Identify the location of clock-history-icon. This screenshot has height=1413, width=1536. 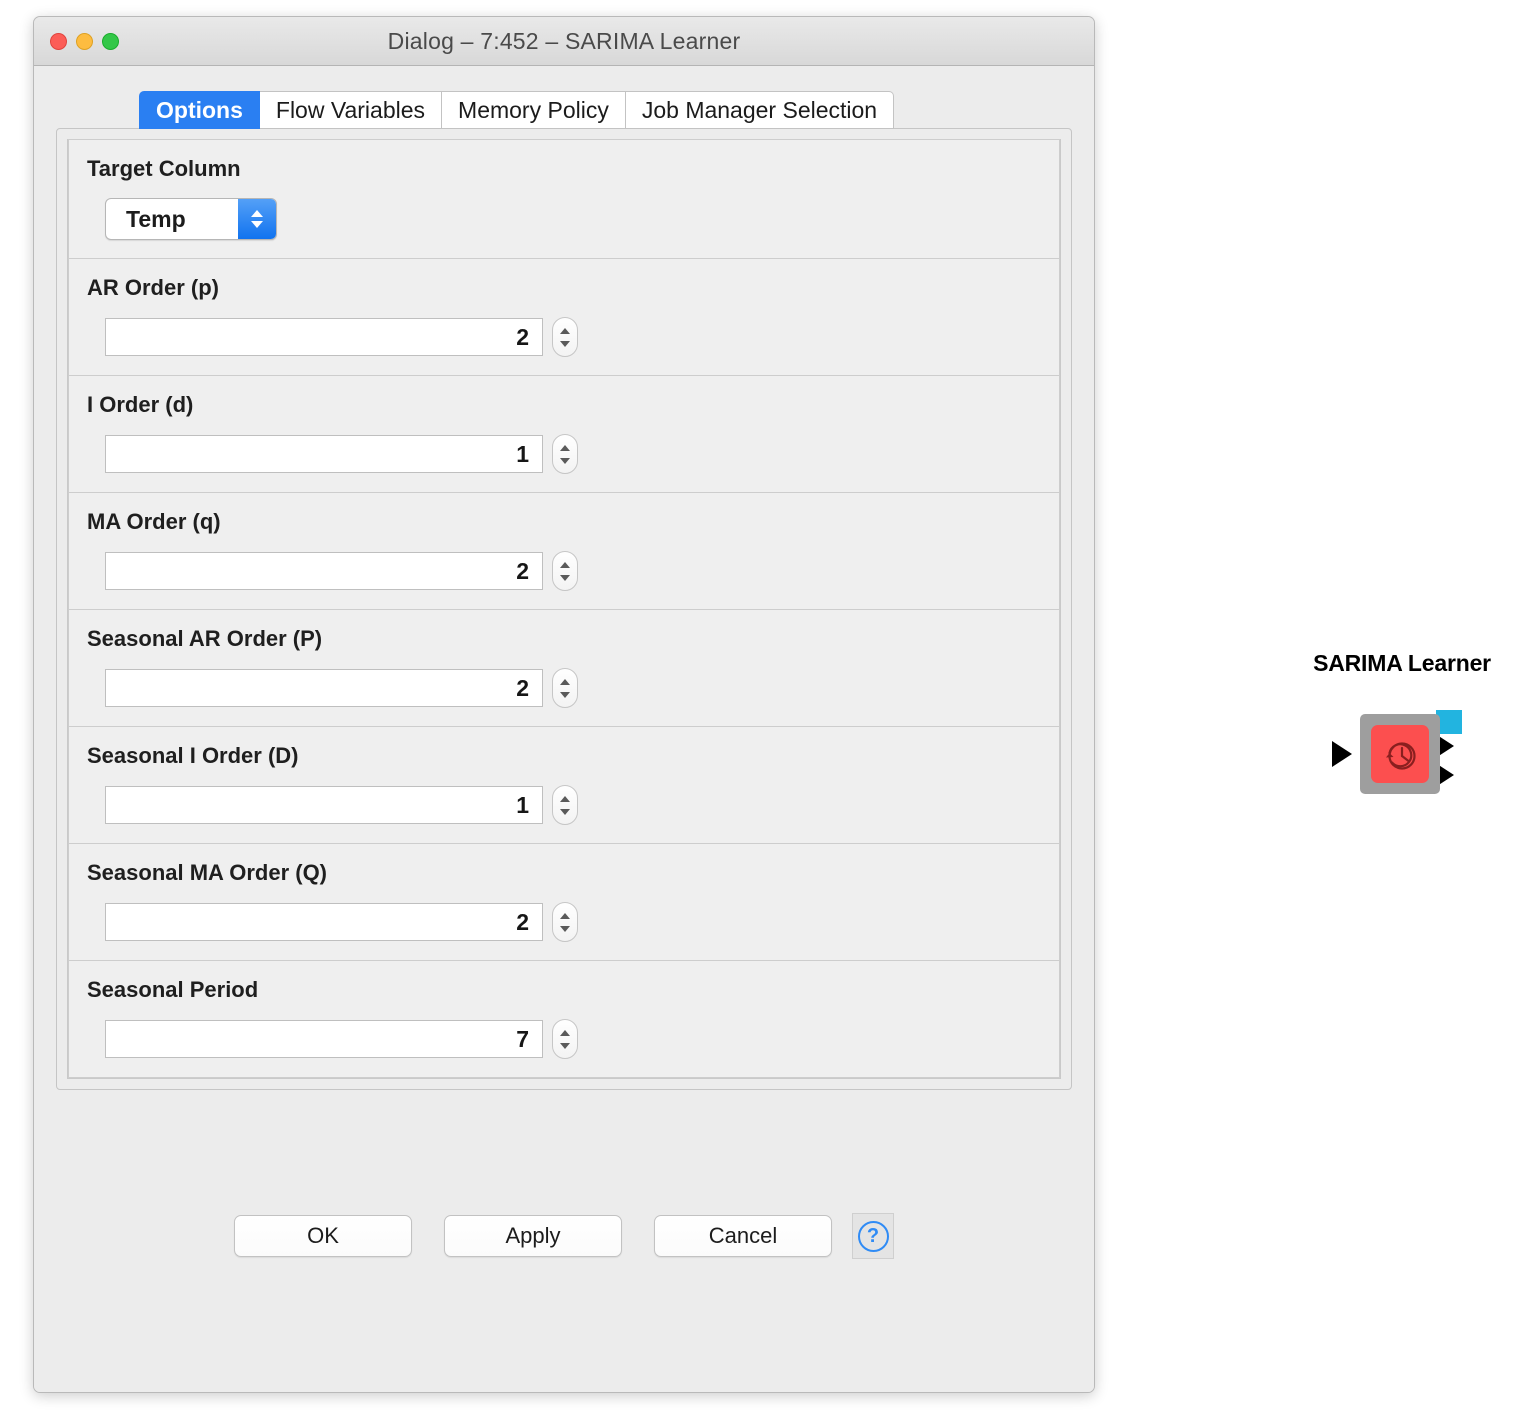
(1401, 756).